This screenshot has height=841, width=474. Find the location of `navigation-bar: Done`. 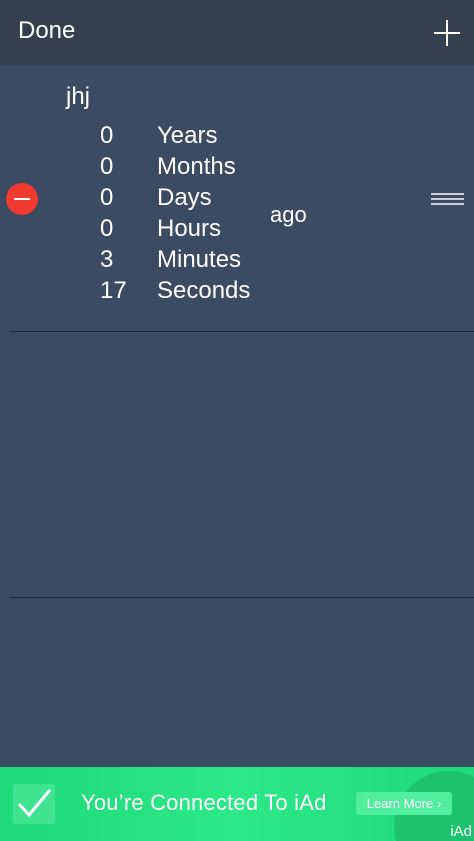

navigation-bar: Done is located at coordinates (237, 32).